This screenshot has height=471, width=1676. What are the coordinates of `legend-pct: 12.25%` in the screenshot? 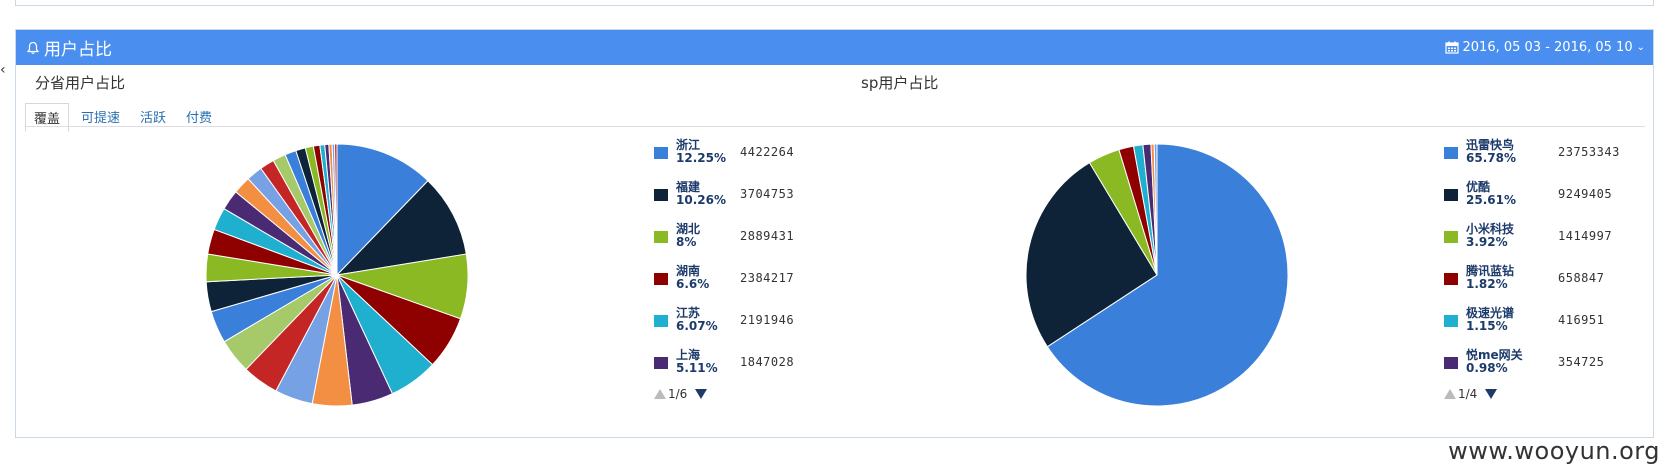 It's located at (701, 158).